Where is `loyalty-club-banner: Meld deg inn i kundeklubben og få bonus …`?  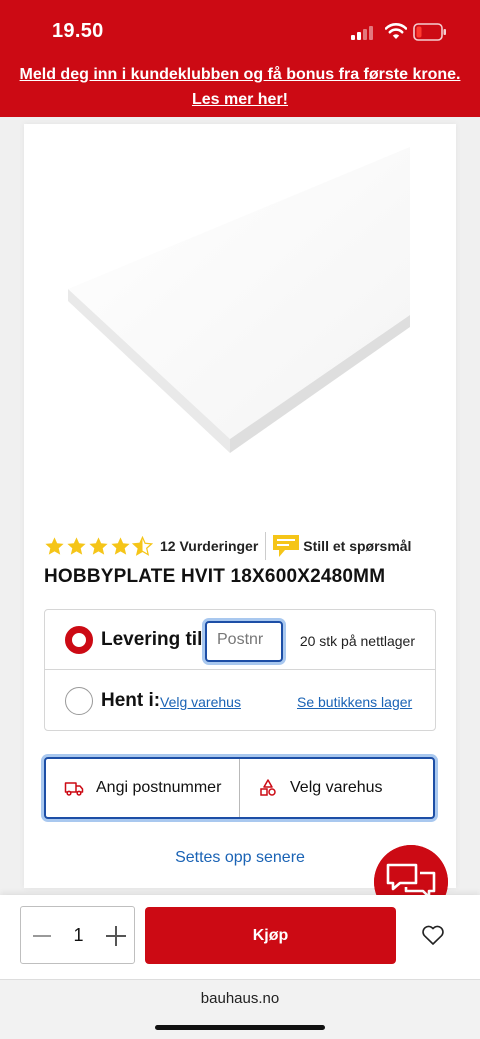
loyalty-club-banner: Meld deg inn i kundeklubben og få bonus … is located at coordinates (240, 87).